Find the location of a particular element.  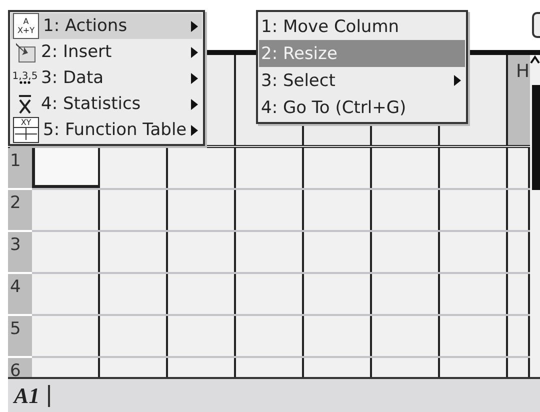

actions-icon: A X+Y is located at coordinates (26, 26).